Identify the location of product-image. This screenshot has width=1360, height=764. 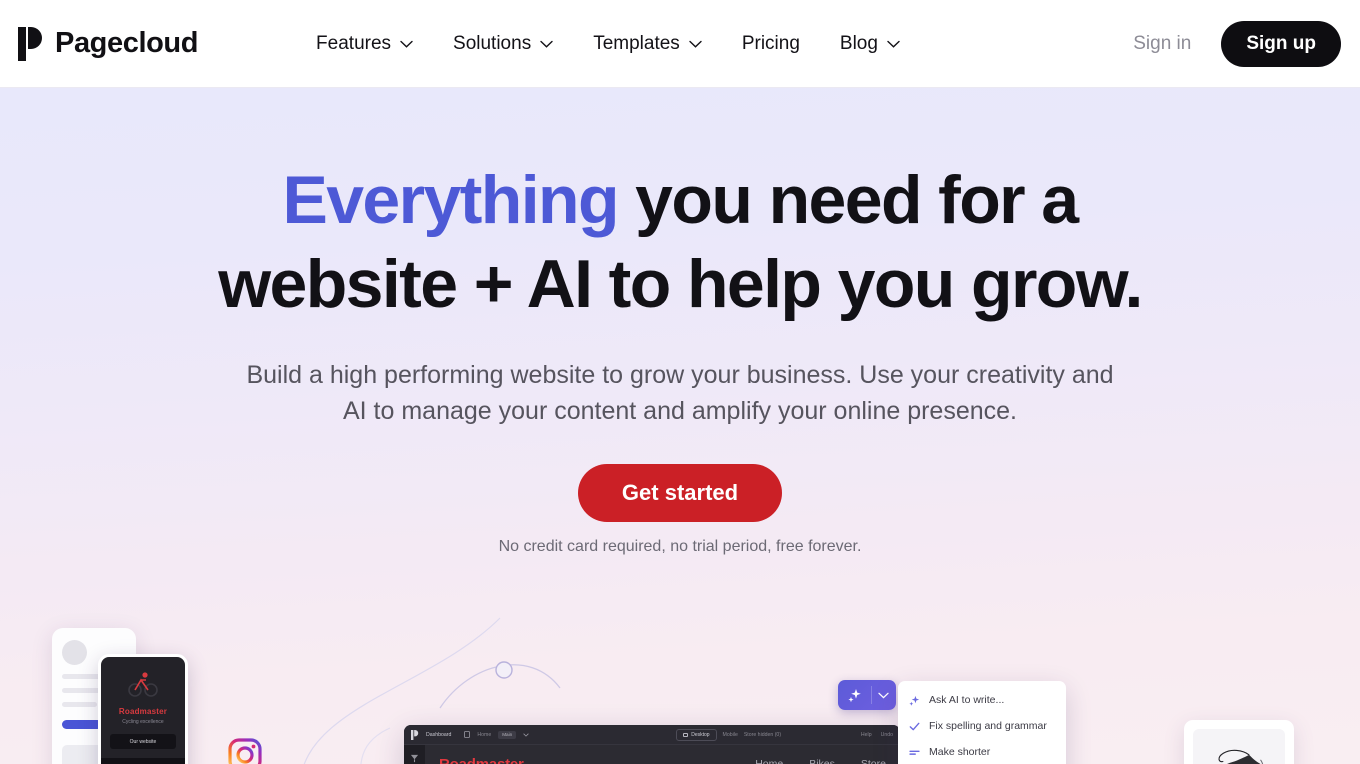
(1239, 746).